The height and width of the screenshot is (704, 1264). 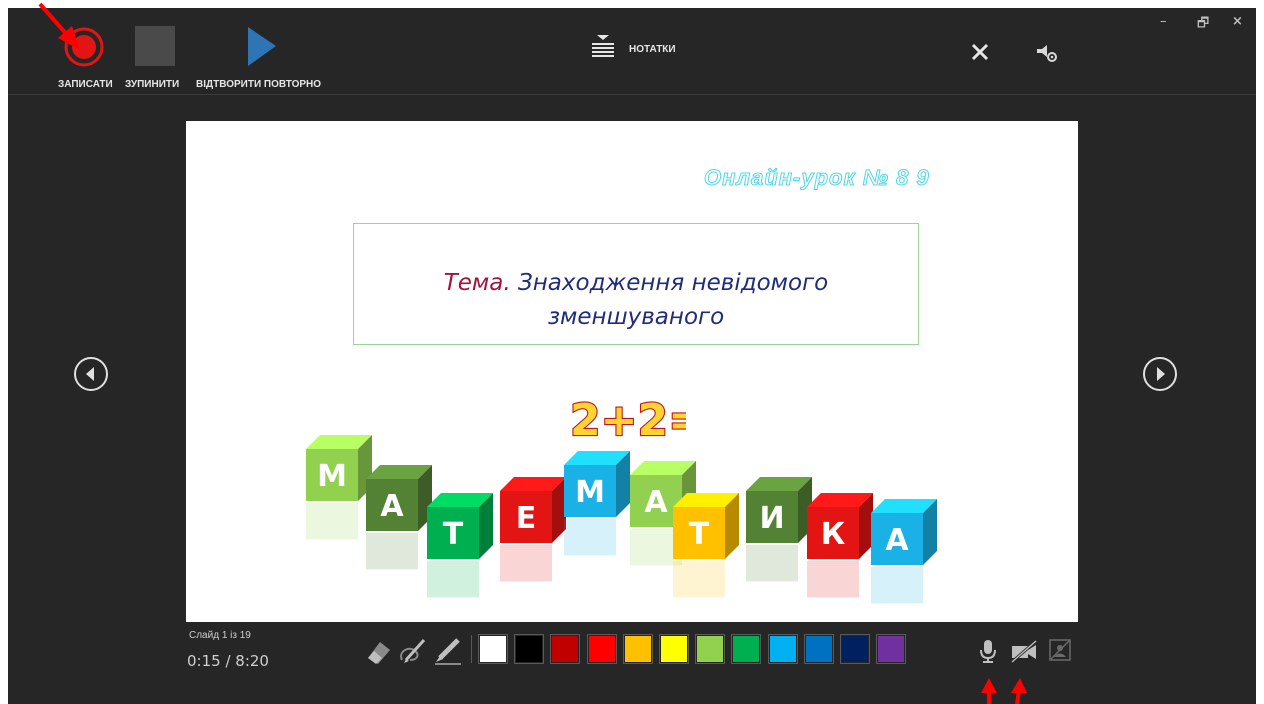 I want to click on annotation-arrow-camera, so click(x=1019, y=691).